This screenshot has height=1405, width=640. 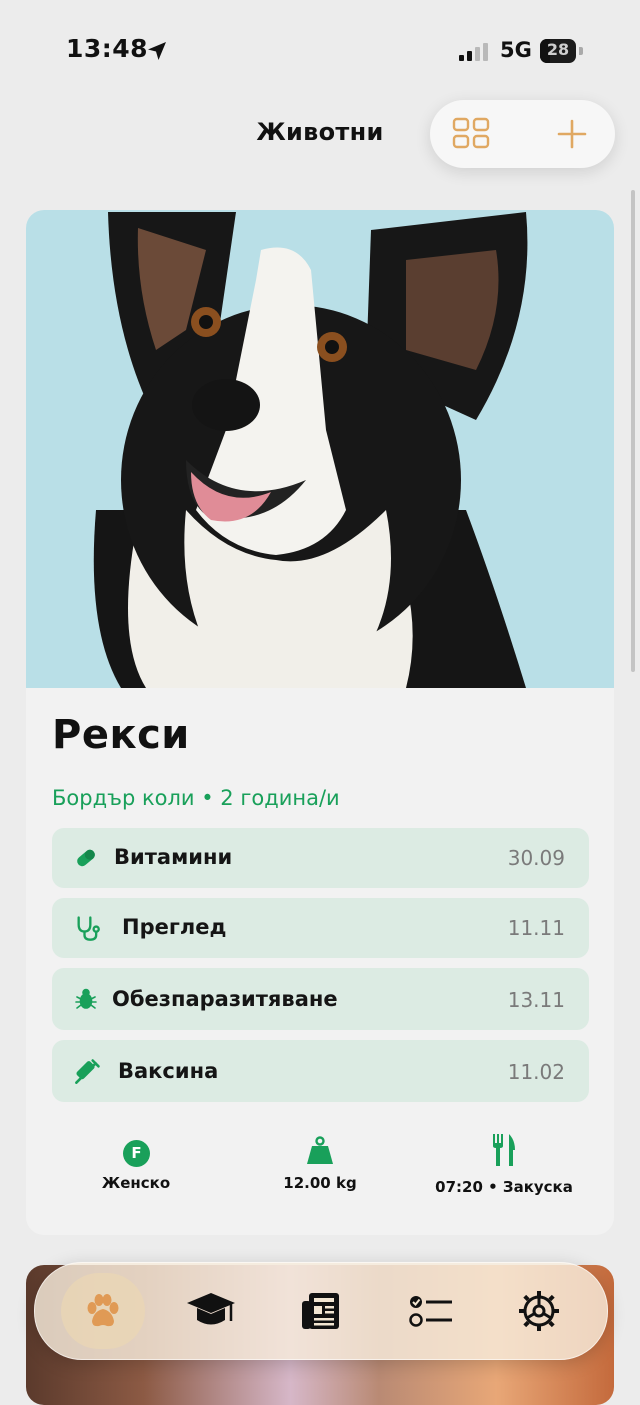 I want to click on tab-bar, so click(x=321, y=1311).